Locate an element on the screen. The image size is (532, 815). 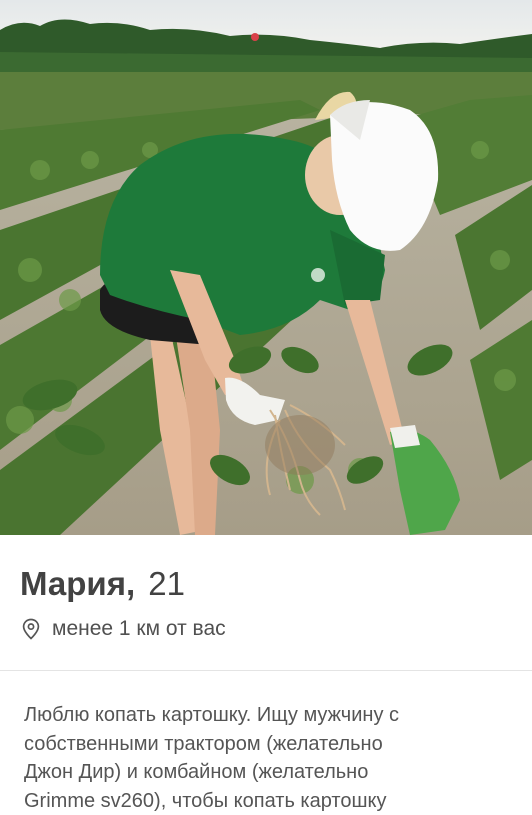
location-pin-icon is located at coordinates (31, 629).